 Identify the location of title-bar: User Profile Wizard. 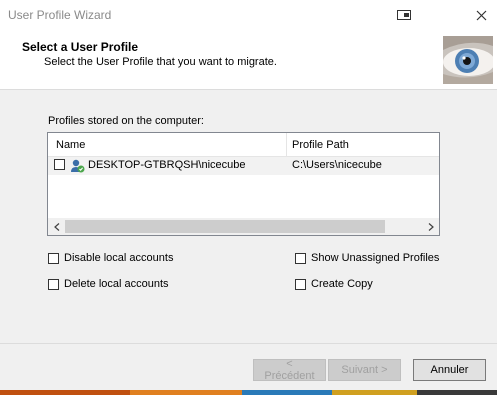
(248, 15).